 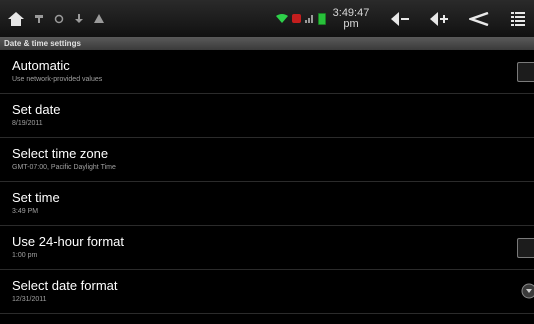 What do you see at coordinates (267, 72) in the screenshot?
I see `setting-automatic: Automatic Use network-provided values` at bounding box center [267, 72].